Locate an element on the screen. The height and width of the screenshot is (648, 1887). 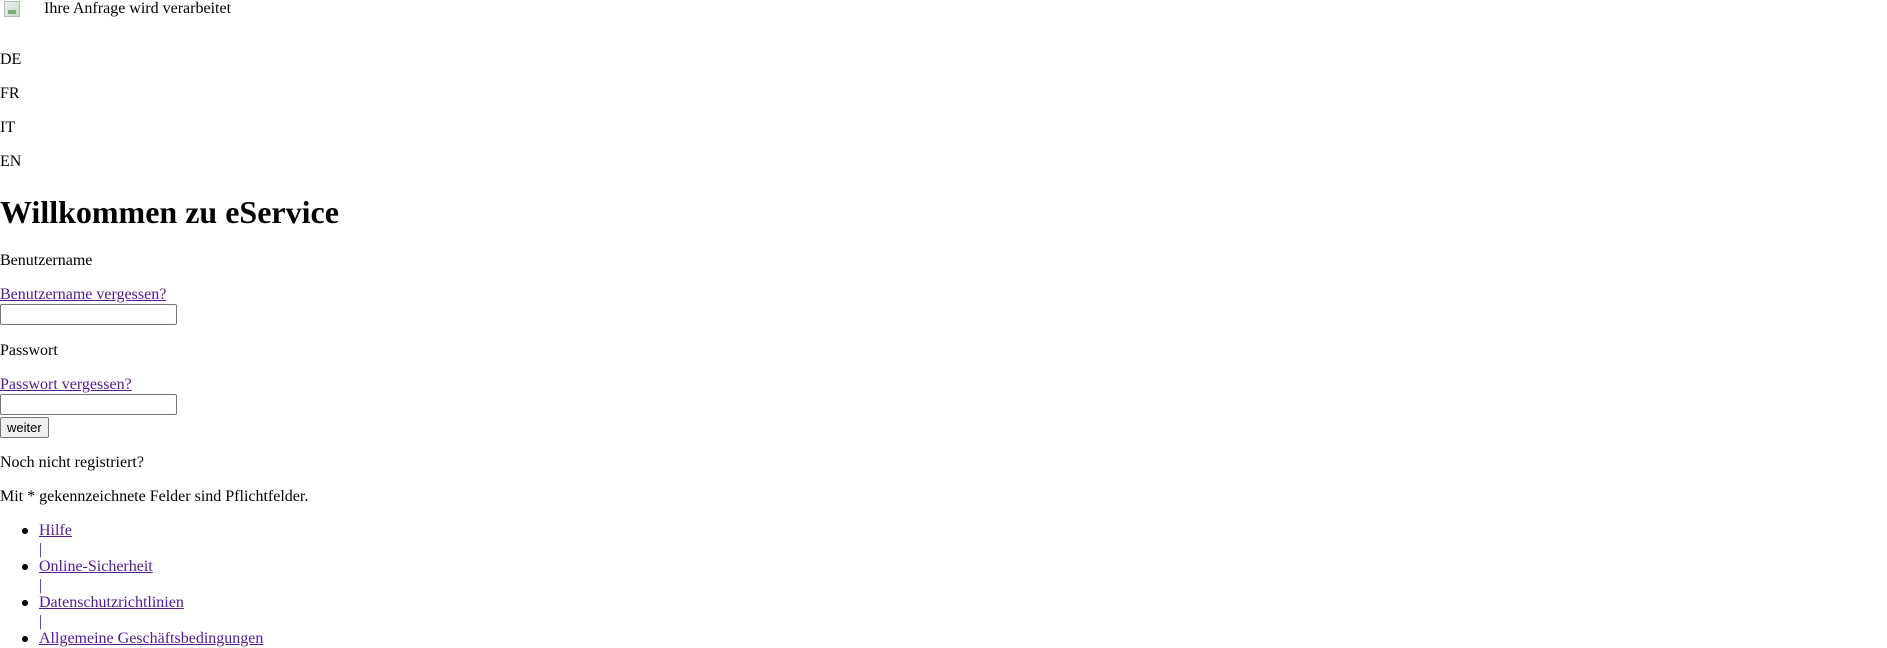
password-label: Passwort is located at coordinates (29, 350).